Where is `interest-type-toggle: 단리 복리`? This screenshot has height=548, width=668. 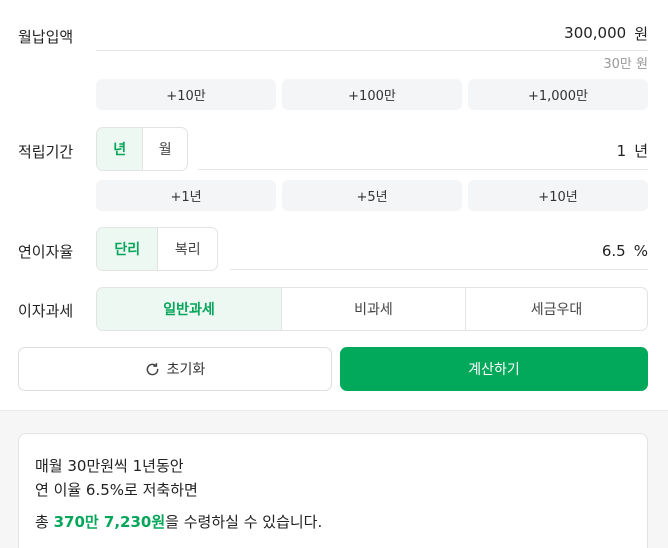
interest-type-toggle: 단리 복리 is located at coordinates (157, 249).